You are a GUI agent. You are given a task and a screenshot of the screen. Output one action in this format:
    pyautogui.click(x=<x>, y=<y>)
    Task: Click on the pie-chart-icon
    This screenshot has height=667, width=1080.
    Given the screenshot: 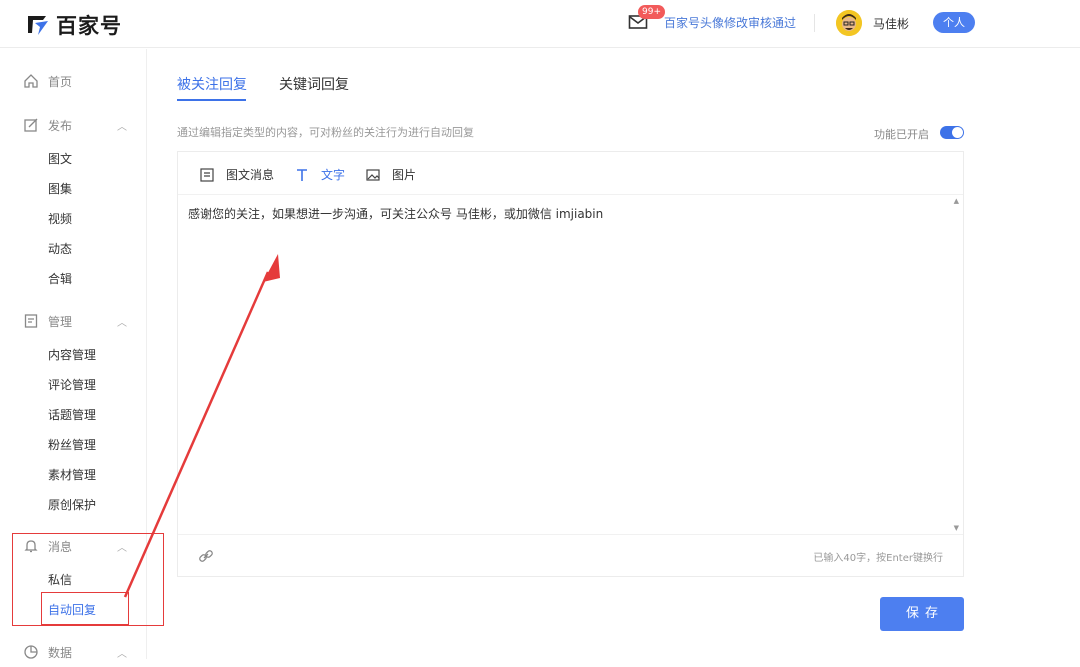 What is the action you would take?
    pyautogui.click(x=31, y=652)
    